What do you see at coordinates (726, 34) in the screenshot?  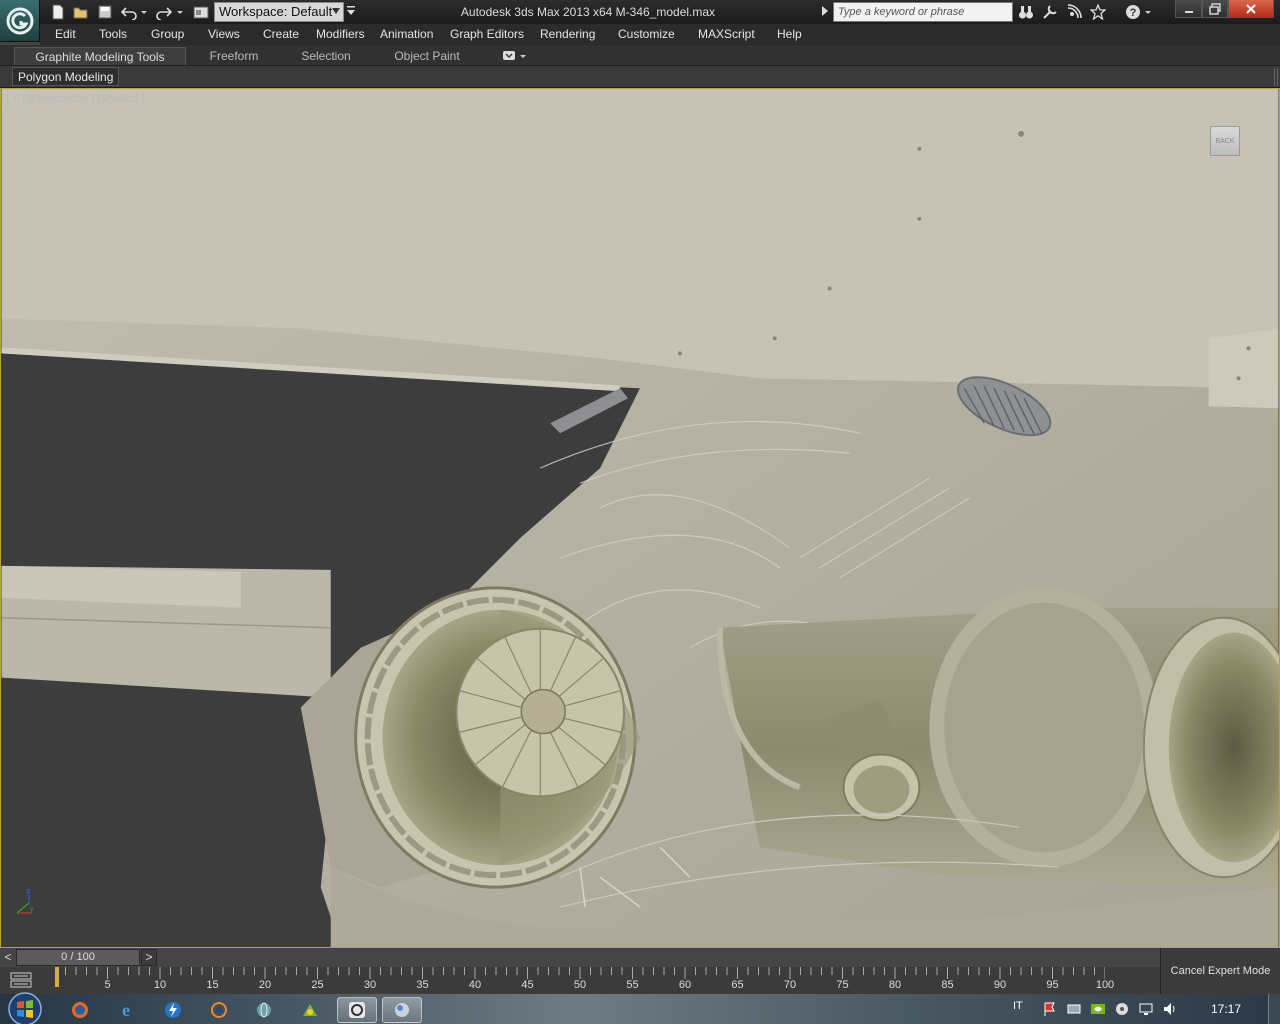 I see `menu-maxscript: MAXScript` at bounding box center [726, 34].